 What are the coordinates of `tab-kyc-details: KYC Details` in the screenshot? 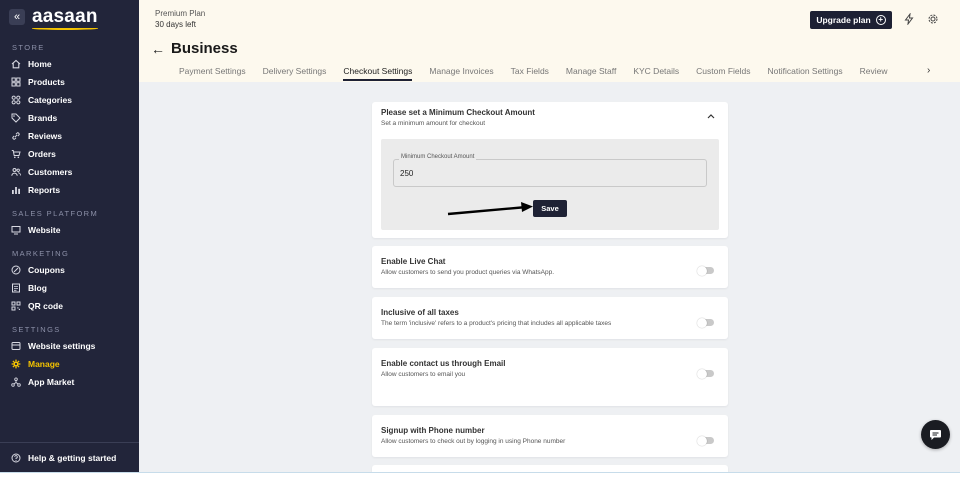 It's located at (656, 74).